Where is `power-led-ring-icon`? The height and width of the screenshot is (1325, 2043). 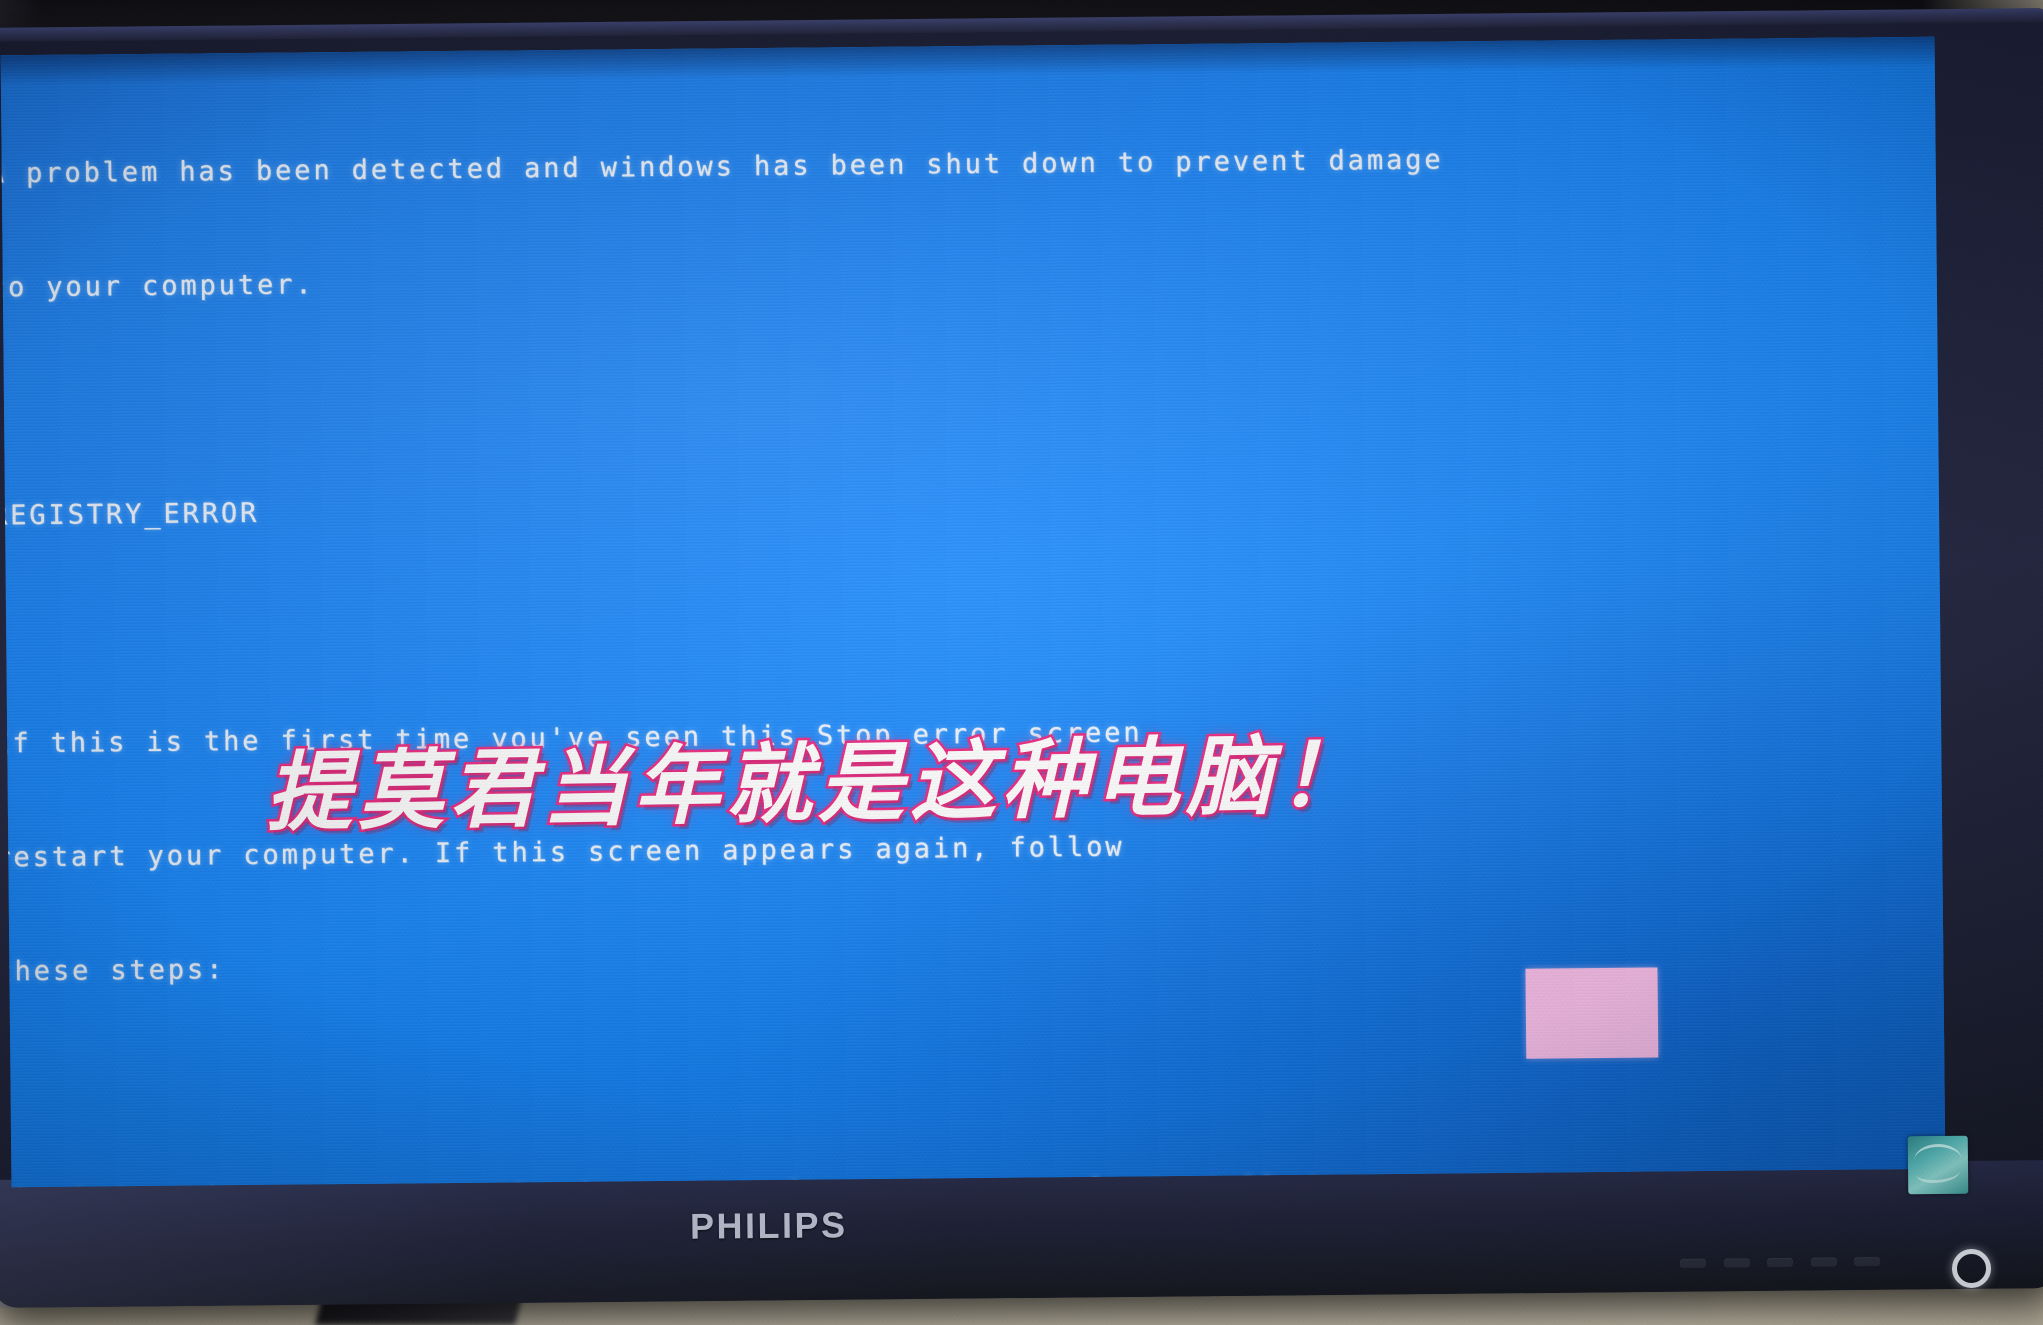 power-led-ring-icon is located at coordinates (1971, 1268).